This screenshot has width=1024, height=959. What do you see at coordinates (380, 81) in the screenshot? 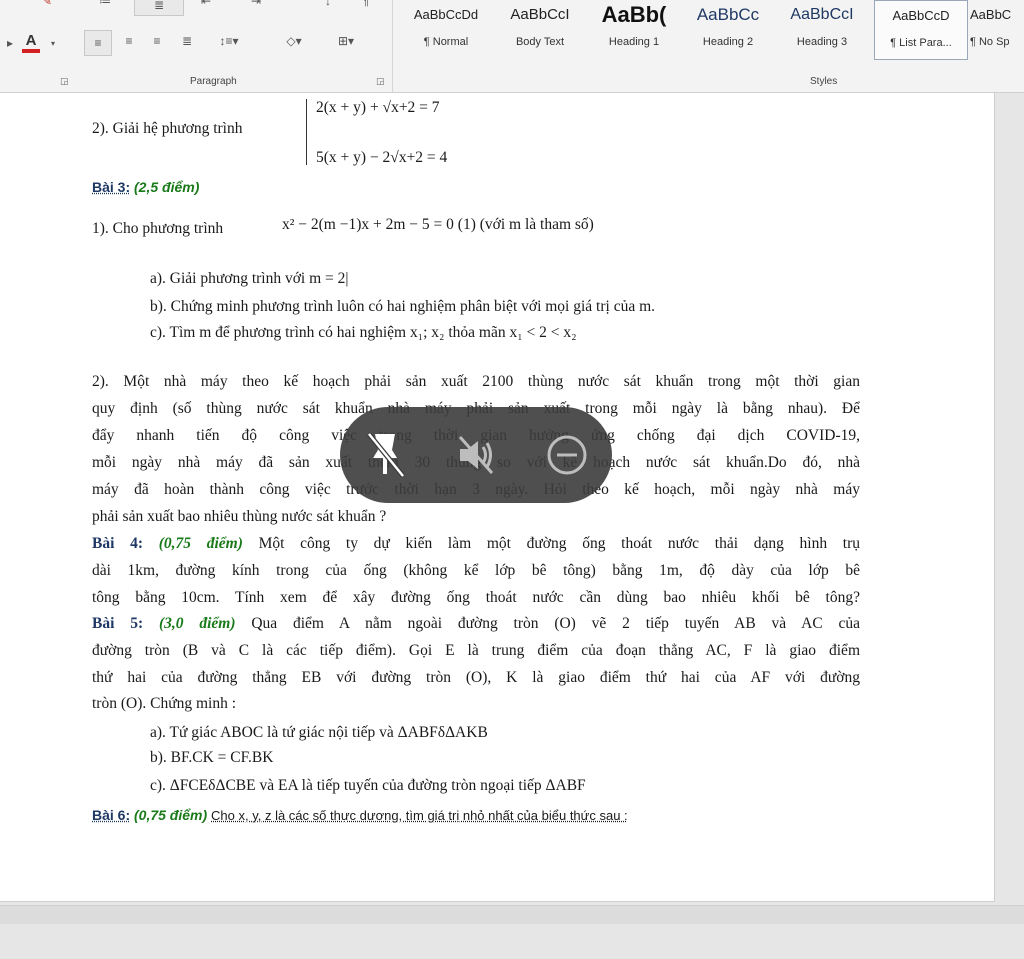
I see `paragraph-launcher-icon: ◲` at bounding box center [380, 81].